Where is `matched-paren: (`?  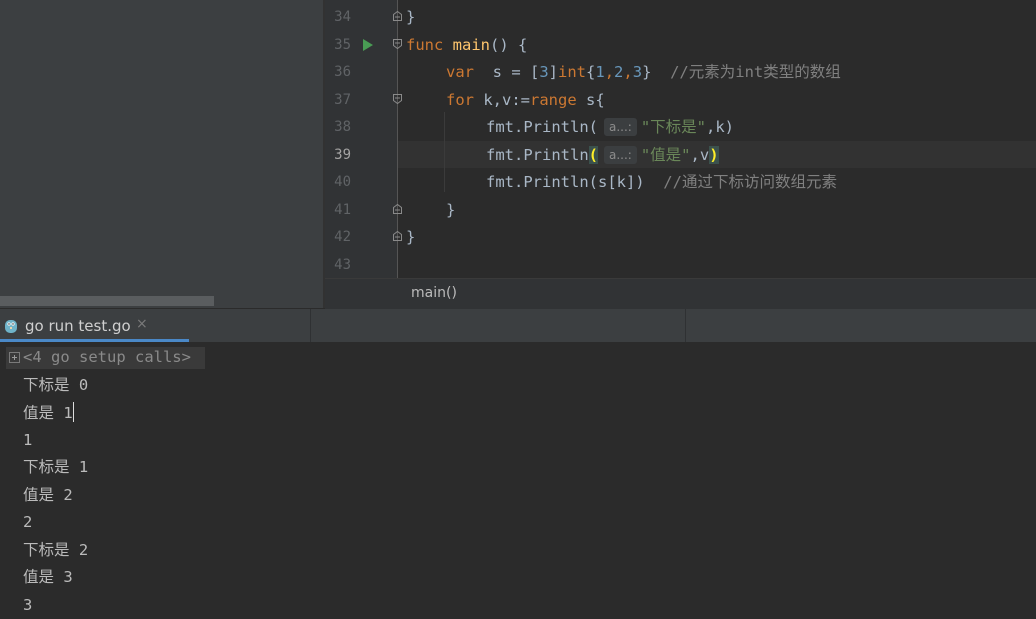
matched-paren: ( is located at coordinates (593, 155).